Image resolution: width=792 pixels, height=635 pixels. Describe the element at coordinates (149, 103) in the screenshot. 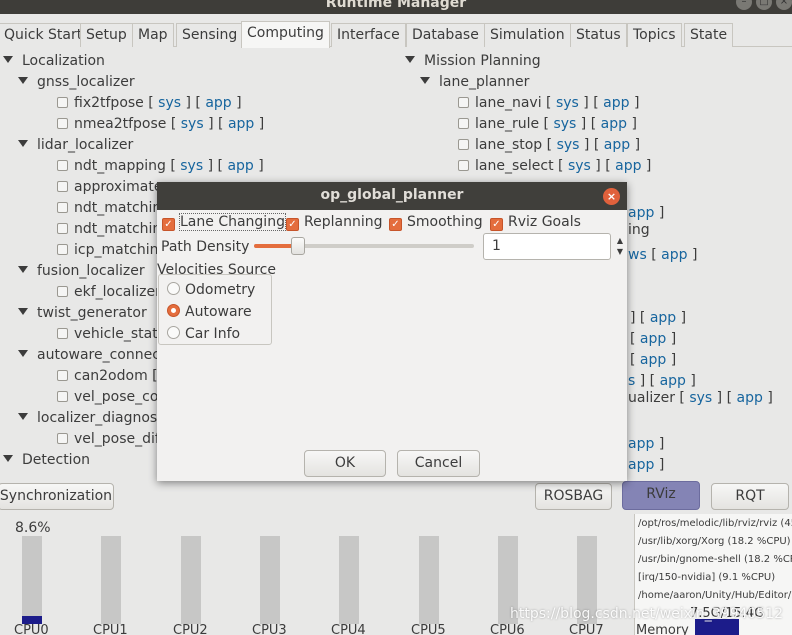

I see `tree-fix2tfpose: fix2tfpose [ sys ] [ app ]` at that location.